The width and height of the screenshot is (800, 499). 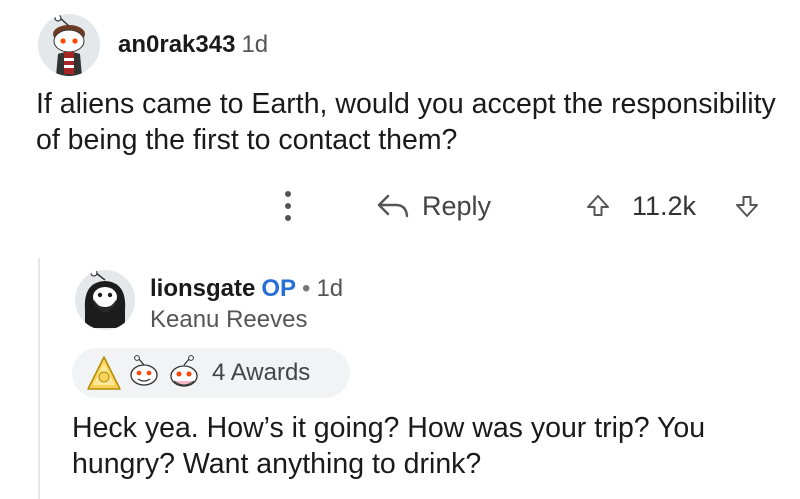 I want to click on reply-arrow-icon, so click(x=393, y=206).